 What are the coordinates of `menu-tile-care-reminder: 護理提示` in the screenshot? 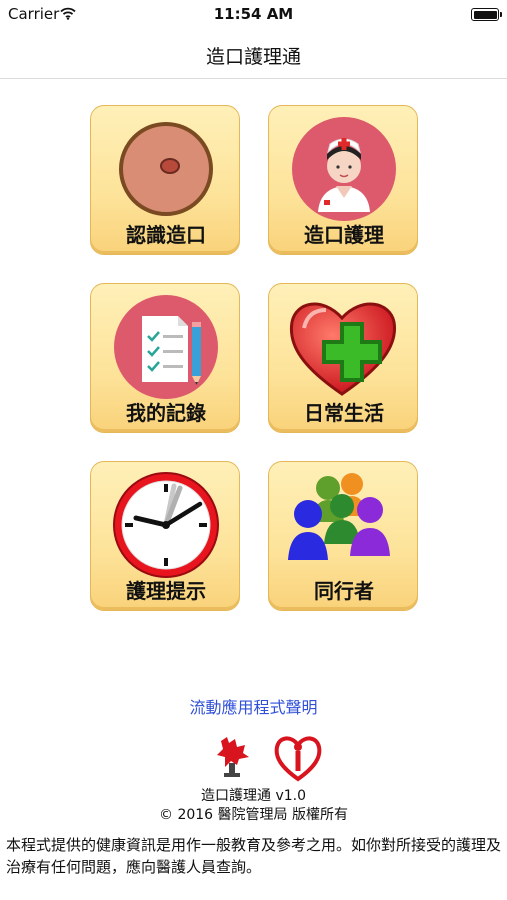 It's located at (165, 536).